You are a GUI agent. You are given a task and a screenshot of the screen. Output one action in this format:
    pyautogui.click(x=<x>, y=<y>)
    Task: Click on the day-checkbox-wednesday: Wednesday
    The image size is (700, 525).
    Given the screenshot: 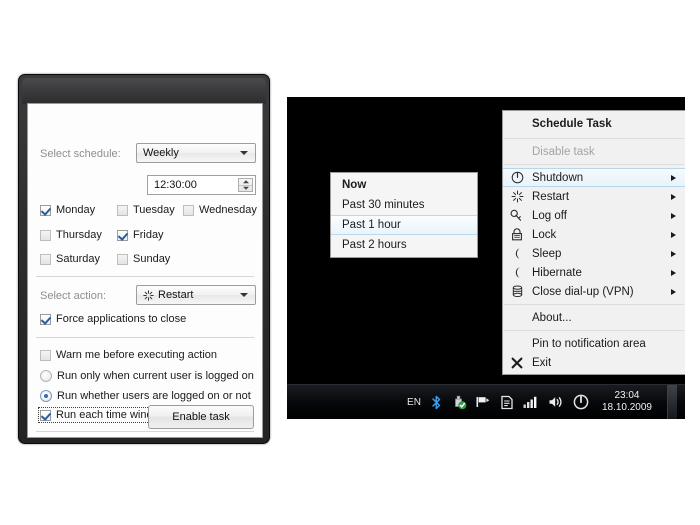 What is the action you would take?
    pyautogui.click(x=220, y=210)
    